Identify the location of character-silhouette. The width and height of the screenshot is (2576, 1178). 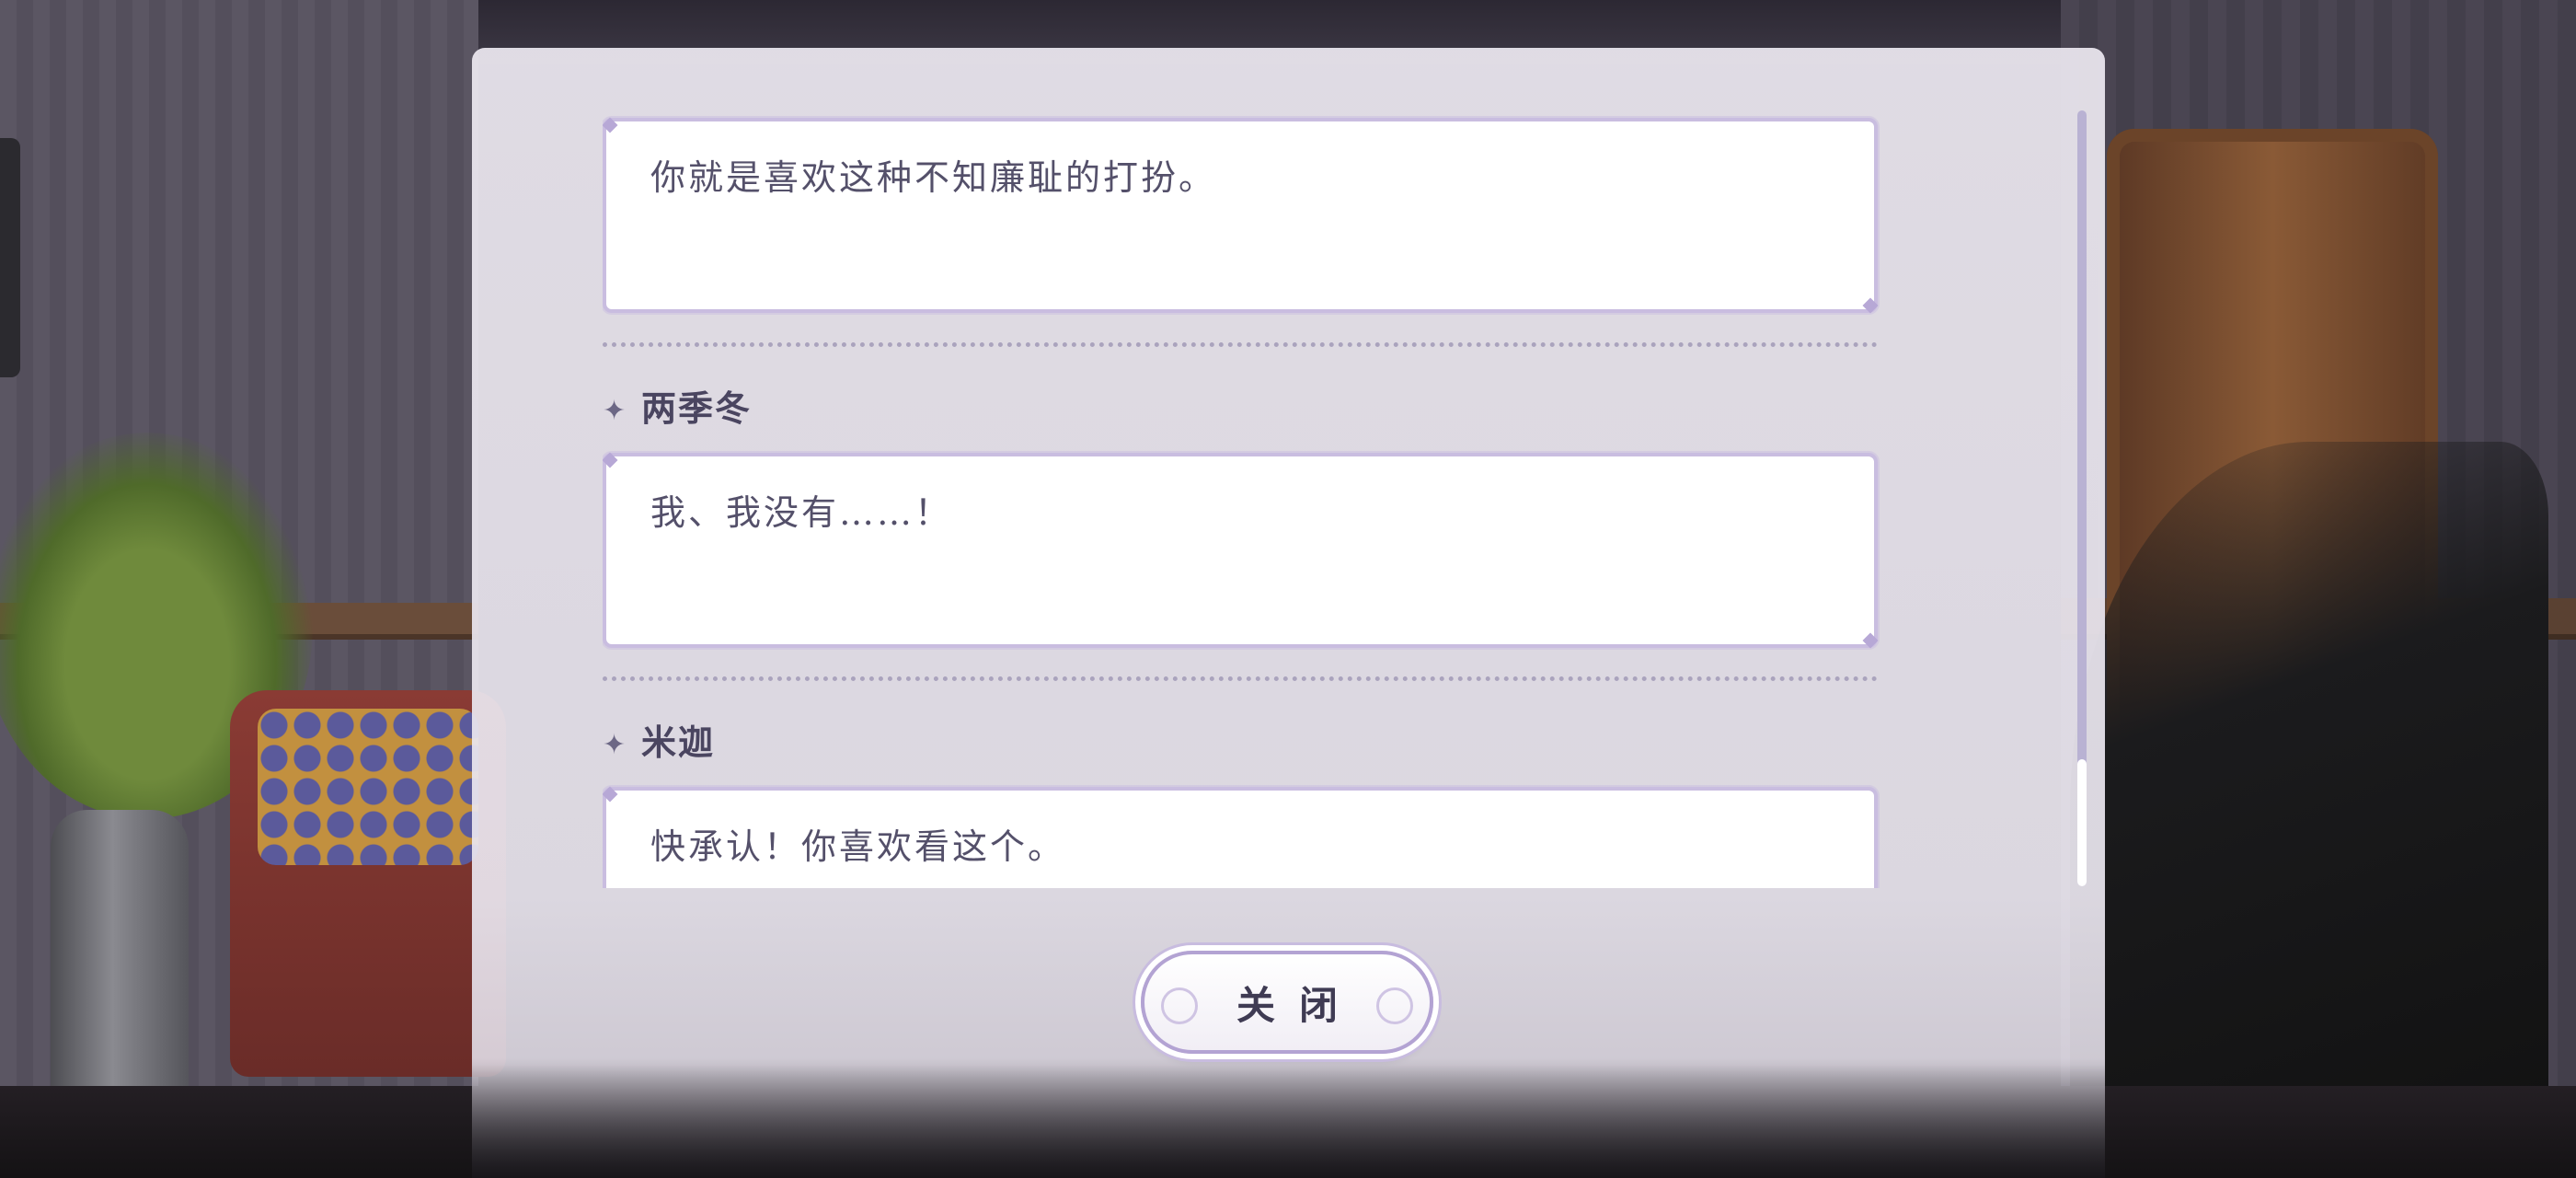
(2309, 810).